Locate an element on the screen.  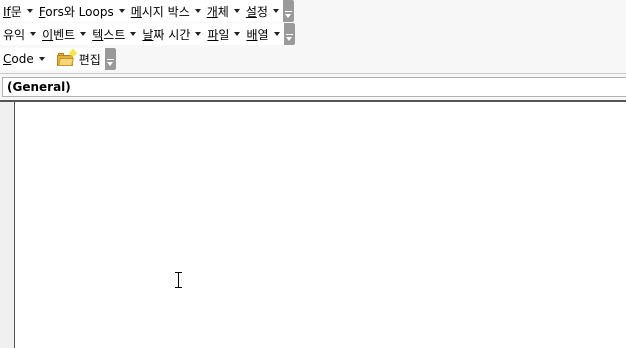
menu-message-box: 메시지 박스 is located at coordinates (166, 11).